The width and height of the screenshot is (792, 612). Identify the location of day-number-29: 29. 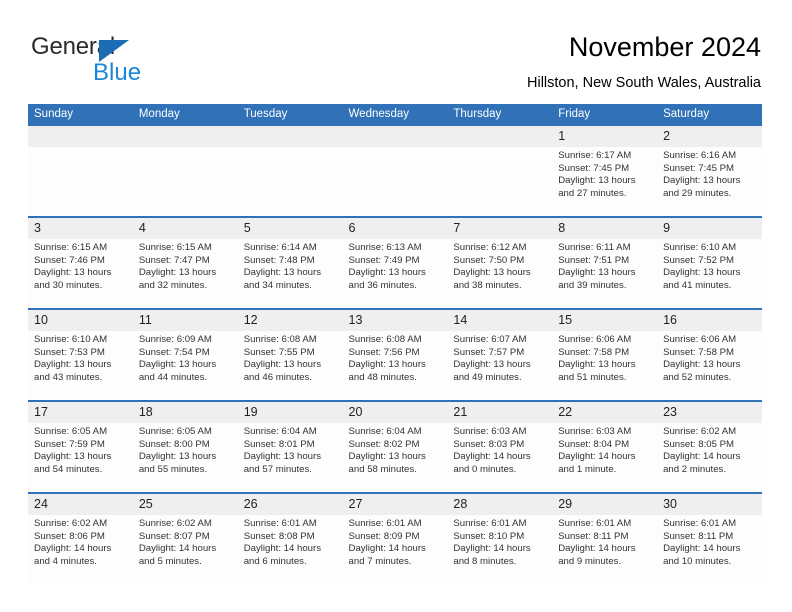
(605, 504).